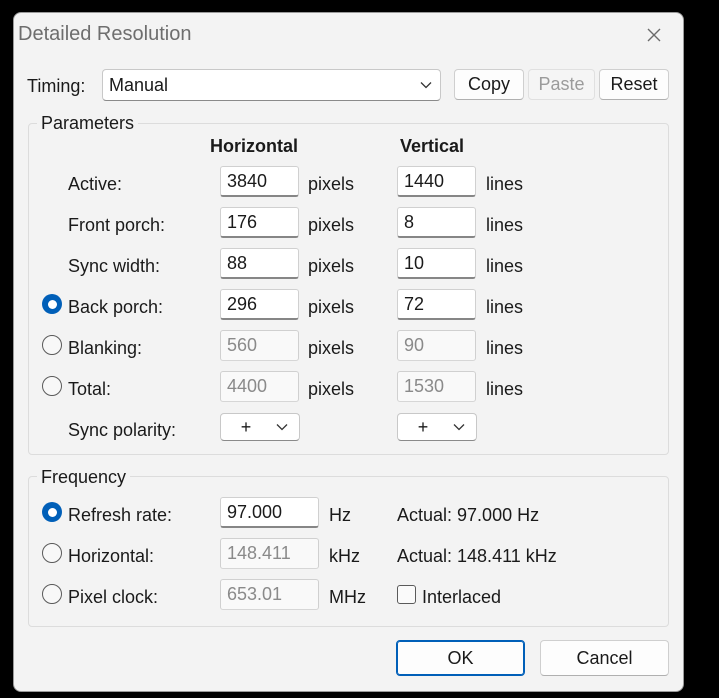 The image size is (719, 698). What do you see at coordinates (423, 426) in the screenshot?
I see `sync-polarity-vertical-value: +` at bounding box center [423, 426].